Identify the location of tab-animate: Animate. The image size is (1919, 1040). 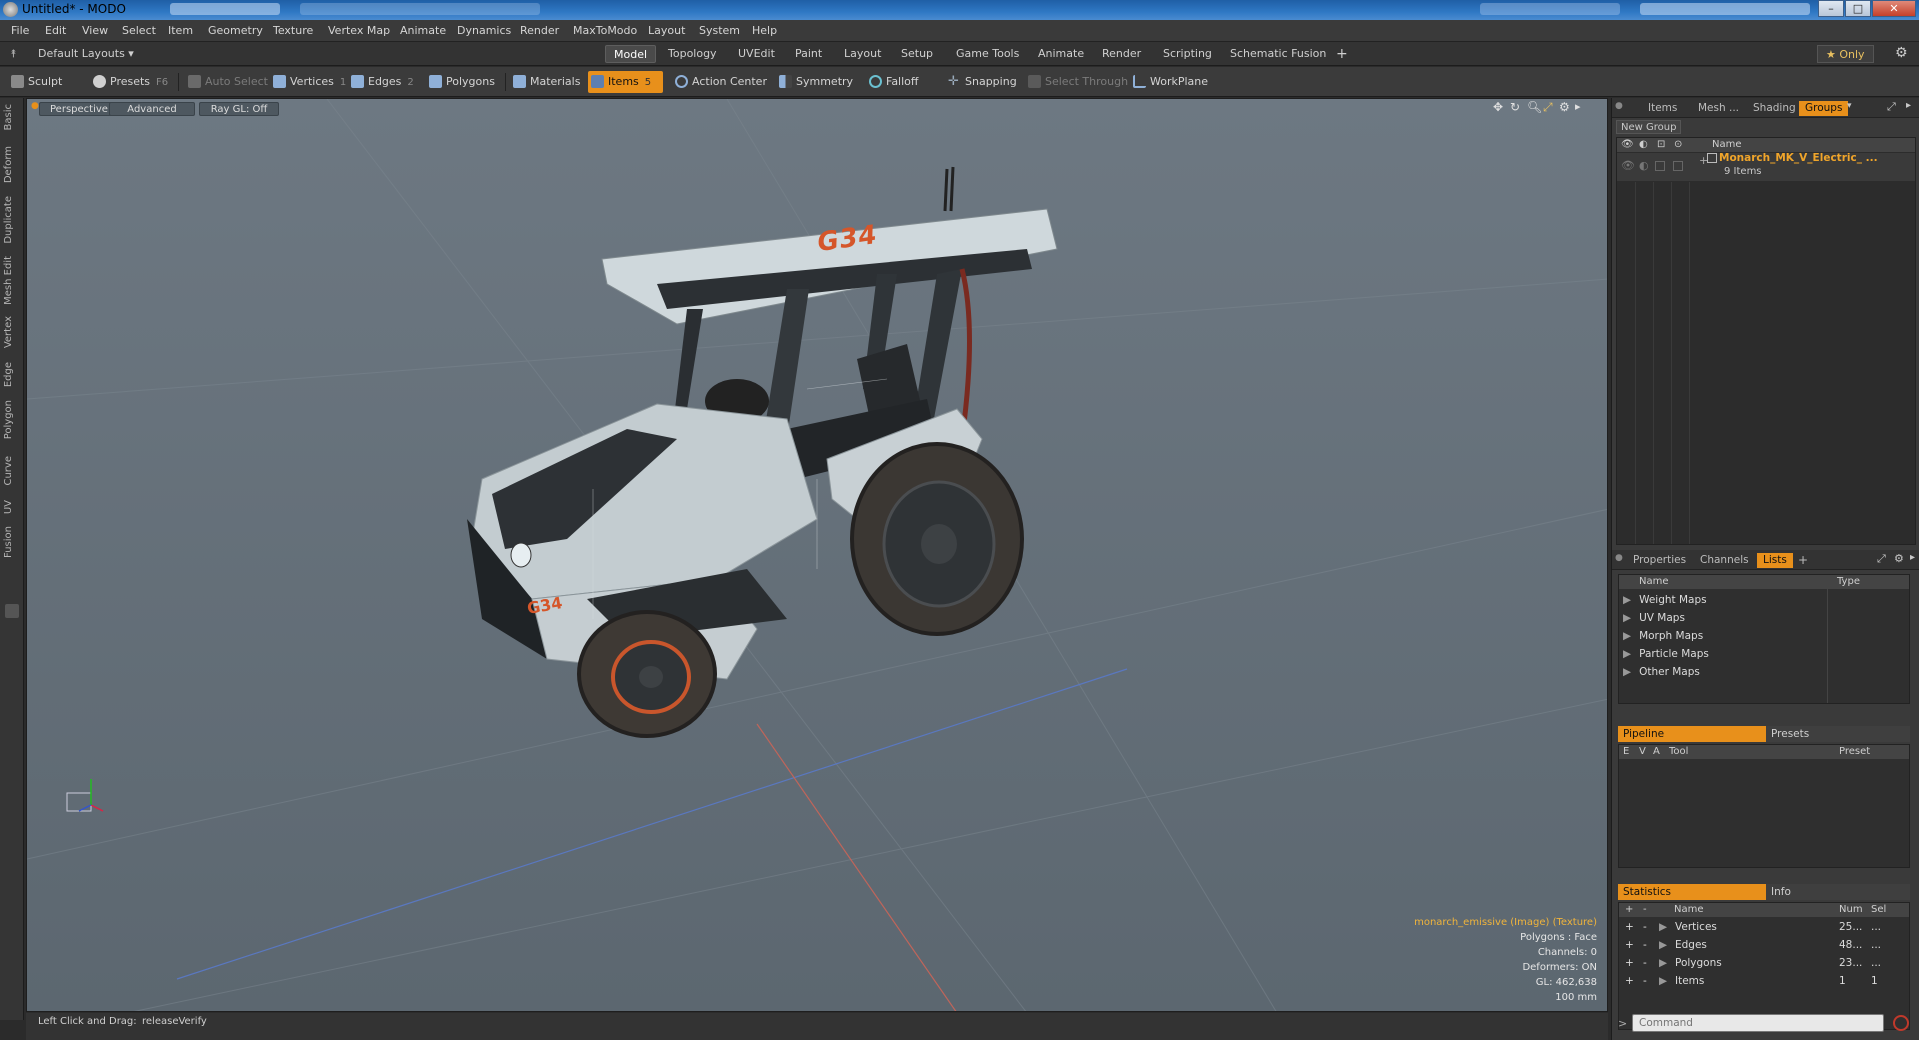
(1061, 54).